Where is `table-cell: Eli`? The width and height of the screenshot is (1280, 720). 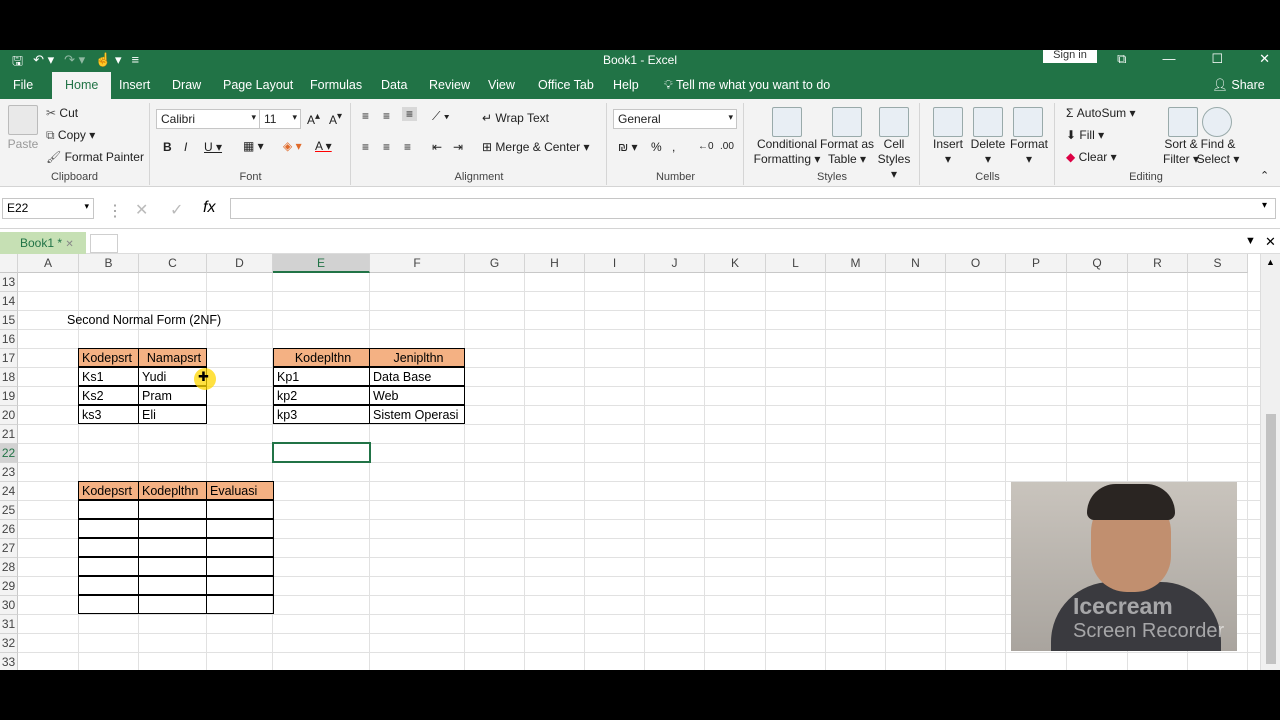
table-cell: Eli is located at coordinates (172, 414).